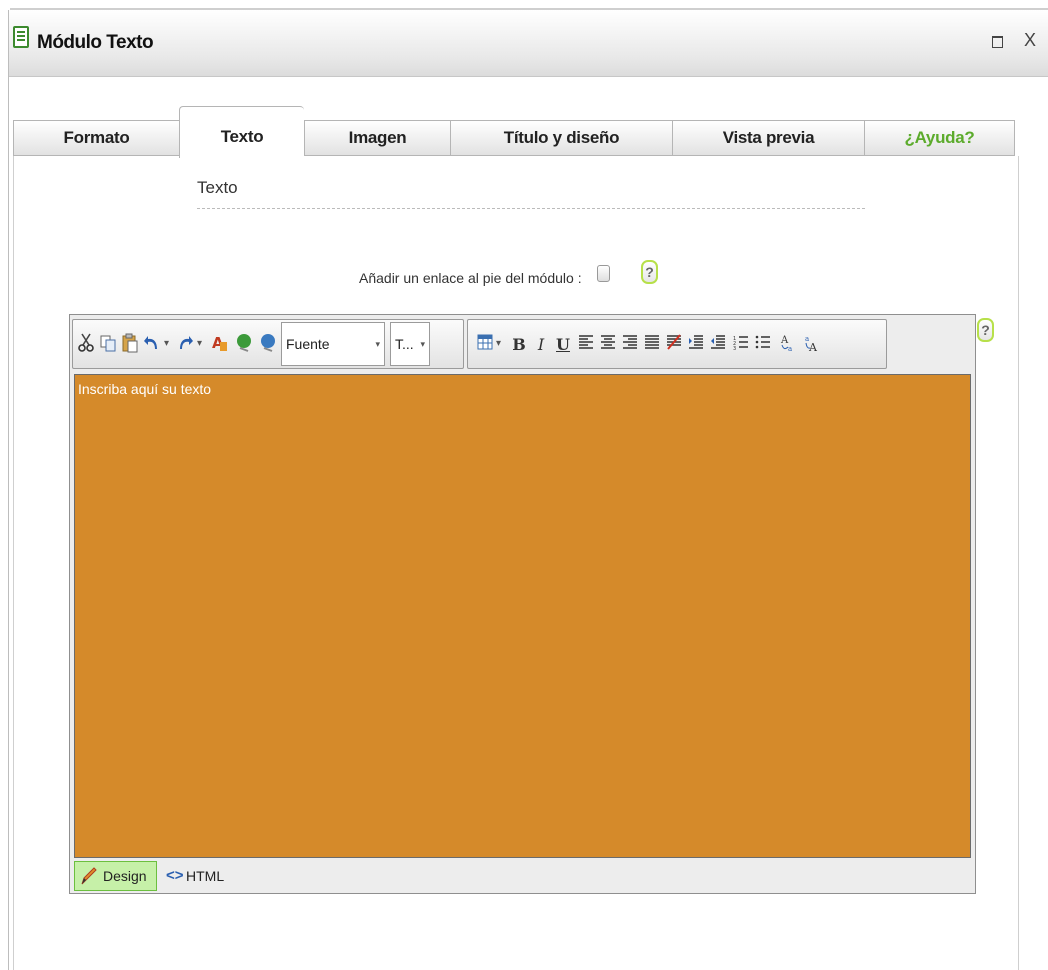 Image resolution: width=1048 pixels, height=970 pixels. What do you see at coordinates (674, 345) in the screenshot?
I see `clear-format-icon` at bounding box center [674, 345].